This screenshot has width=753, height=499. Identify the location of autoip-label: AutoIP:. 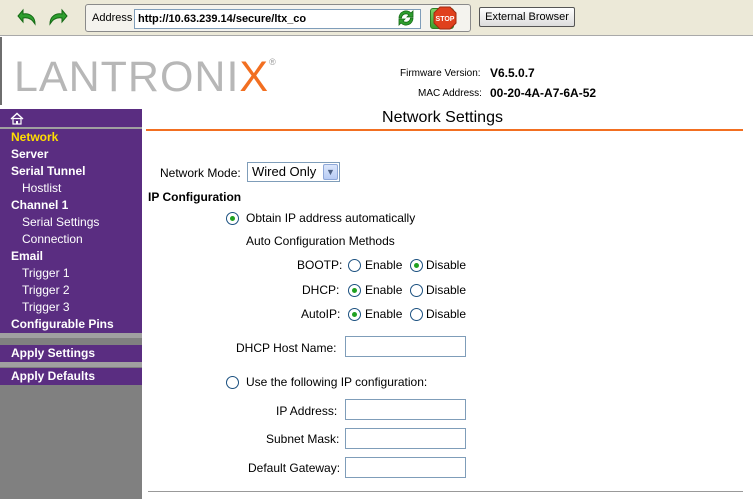
(321, 314).